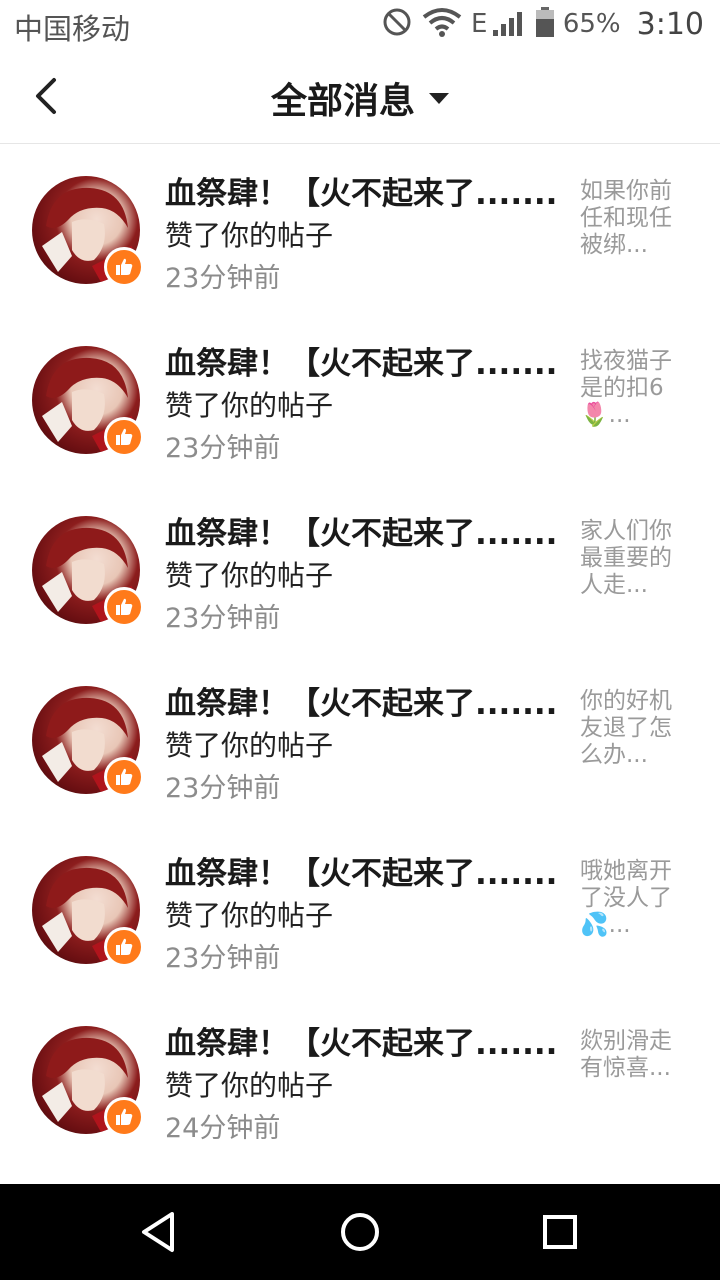 This screenshot has width=720, height=1280. I want to click on header: 全部消息, so click(360, 96).